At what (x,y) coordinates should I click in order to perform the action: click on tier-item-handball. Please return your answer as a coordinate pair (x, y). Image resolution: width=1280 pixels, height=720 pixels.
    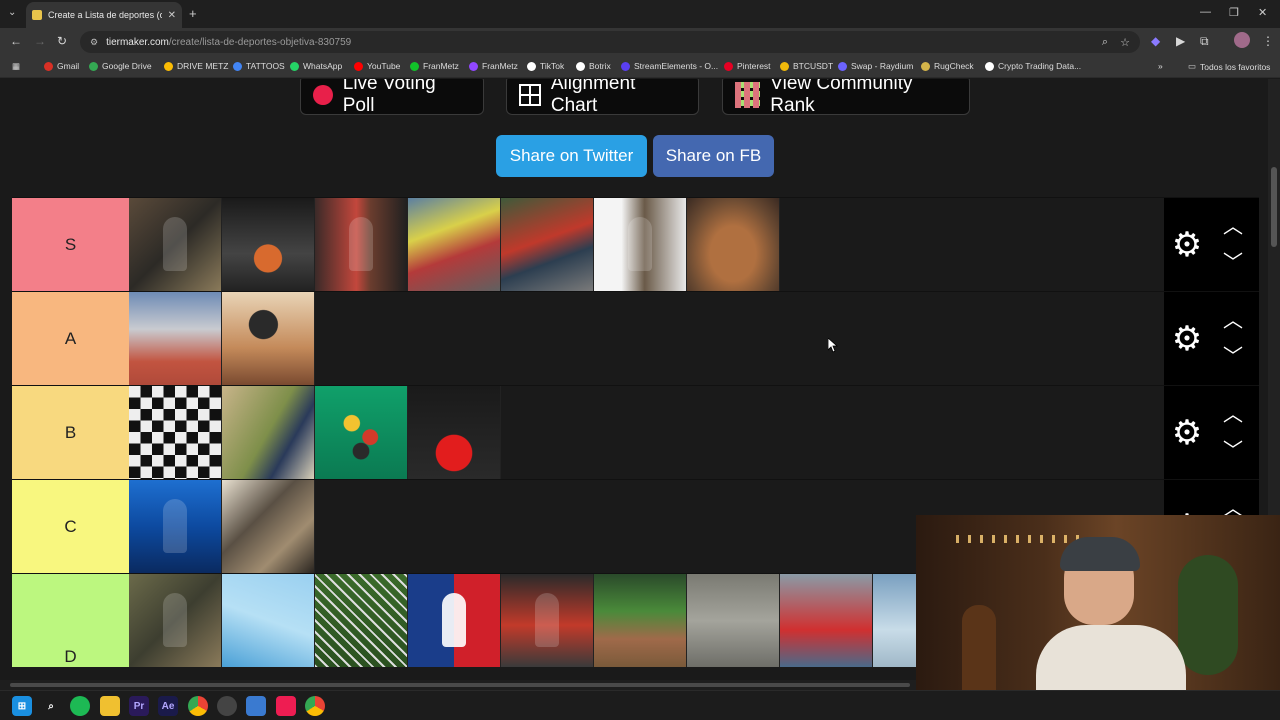
    Looking at the image, I should click on (547, 620).